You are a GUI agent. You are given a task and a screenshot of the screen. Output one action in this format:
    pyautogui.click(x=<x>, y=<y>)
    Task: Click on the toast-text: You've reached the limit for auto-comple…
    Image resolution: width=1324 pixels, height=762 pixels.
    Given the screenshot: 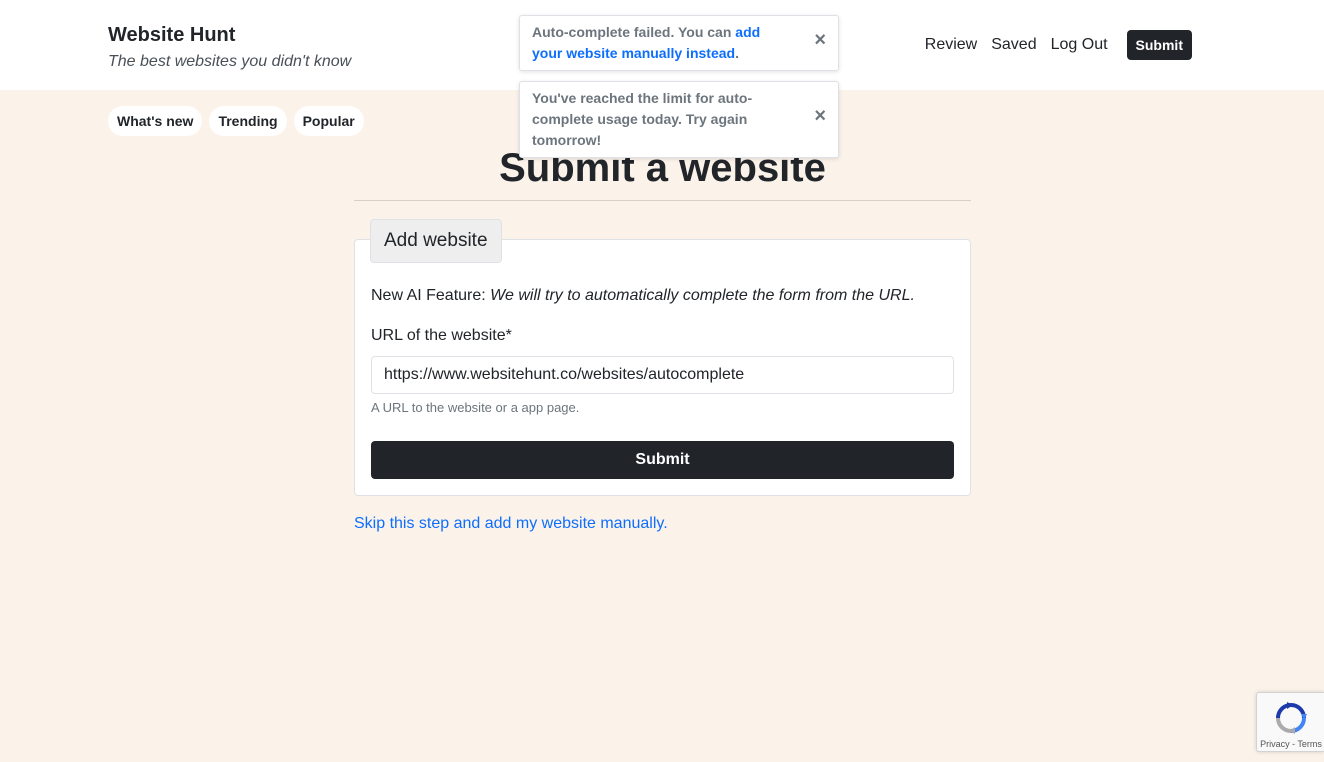 What is the action you would take?
    pyautogui.click(x=642, y=119)
    